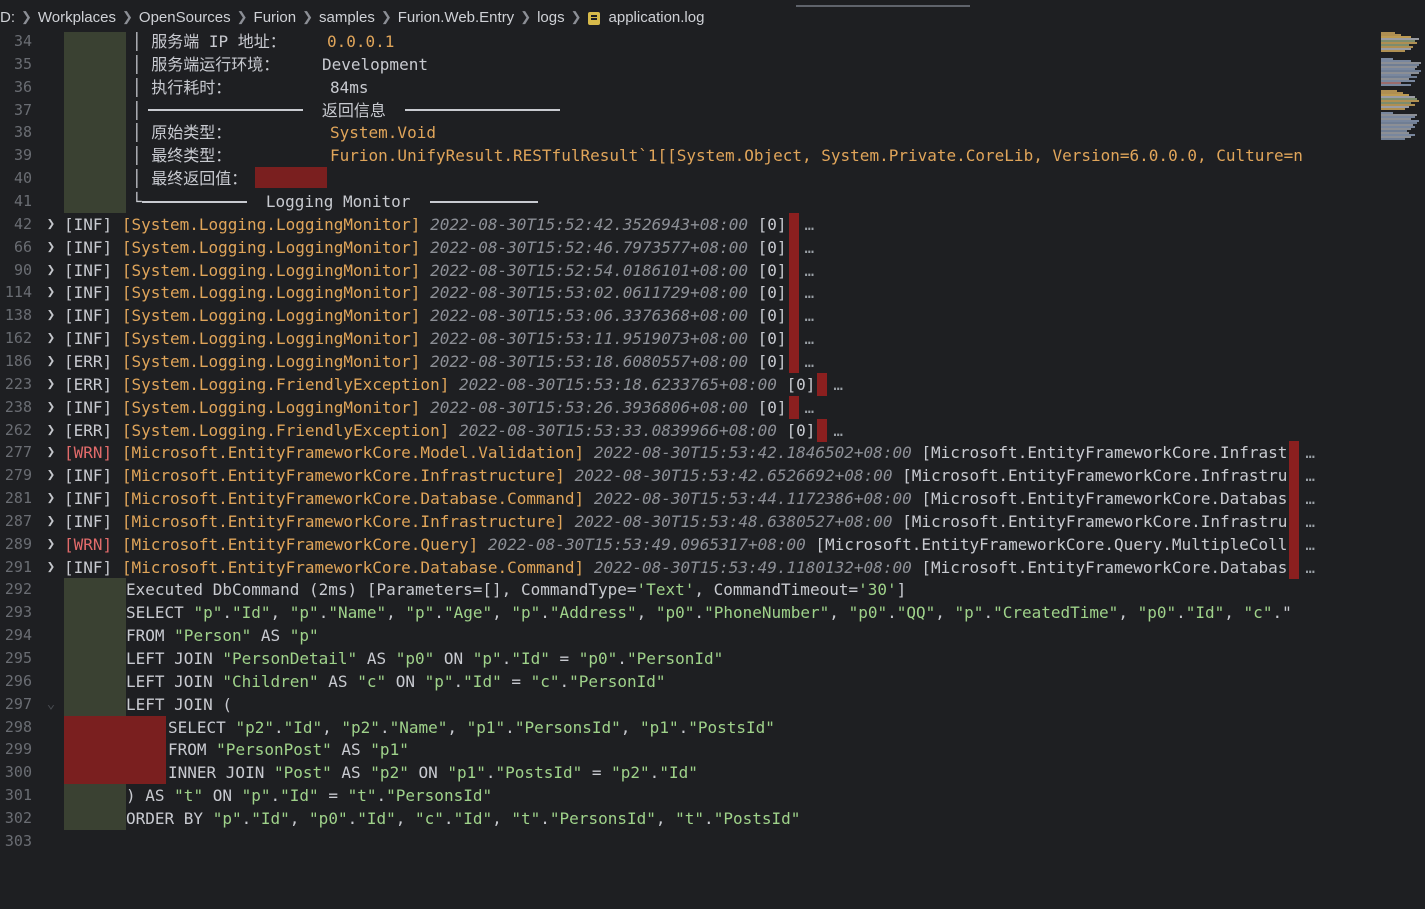 This screenshot has height=909, width=1425. I want to click on sql-string: "p2", so click(360, 727).